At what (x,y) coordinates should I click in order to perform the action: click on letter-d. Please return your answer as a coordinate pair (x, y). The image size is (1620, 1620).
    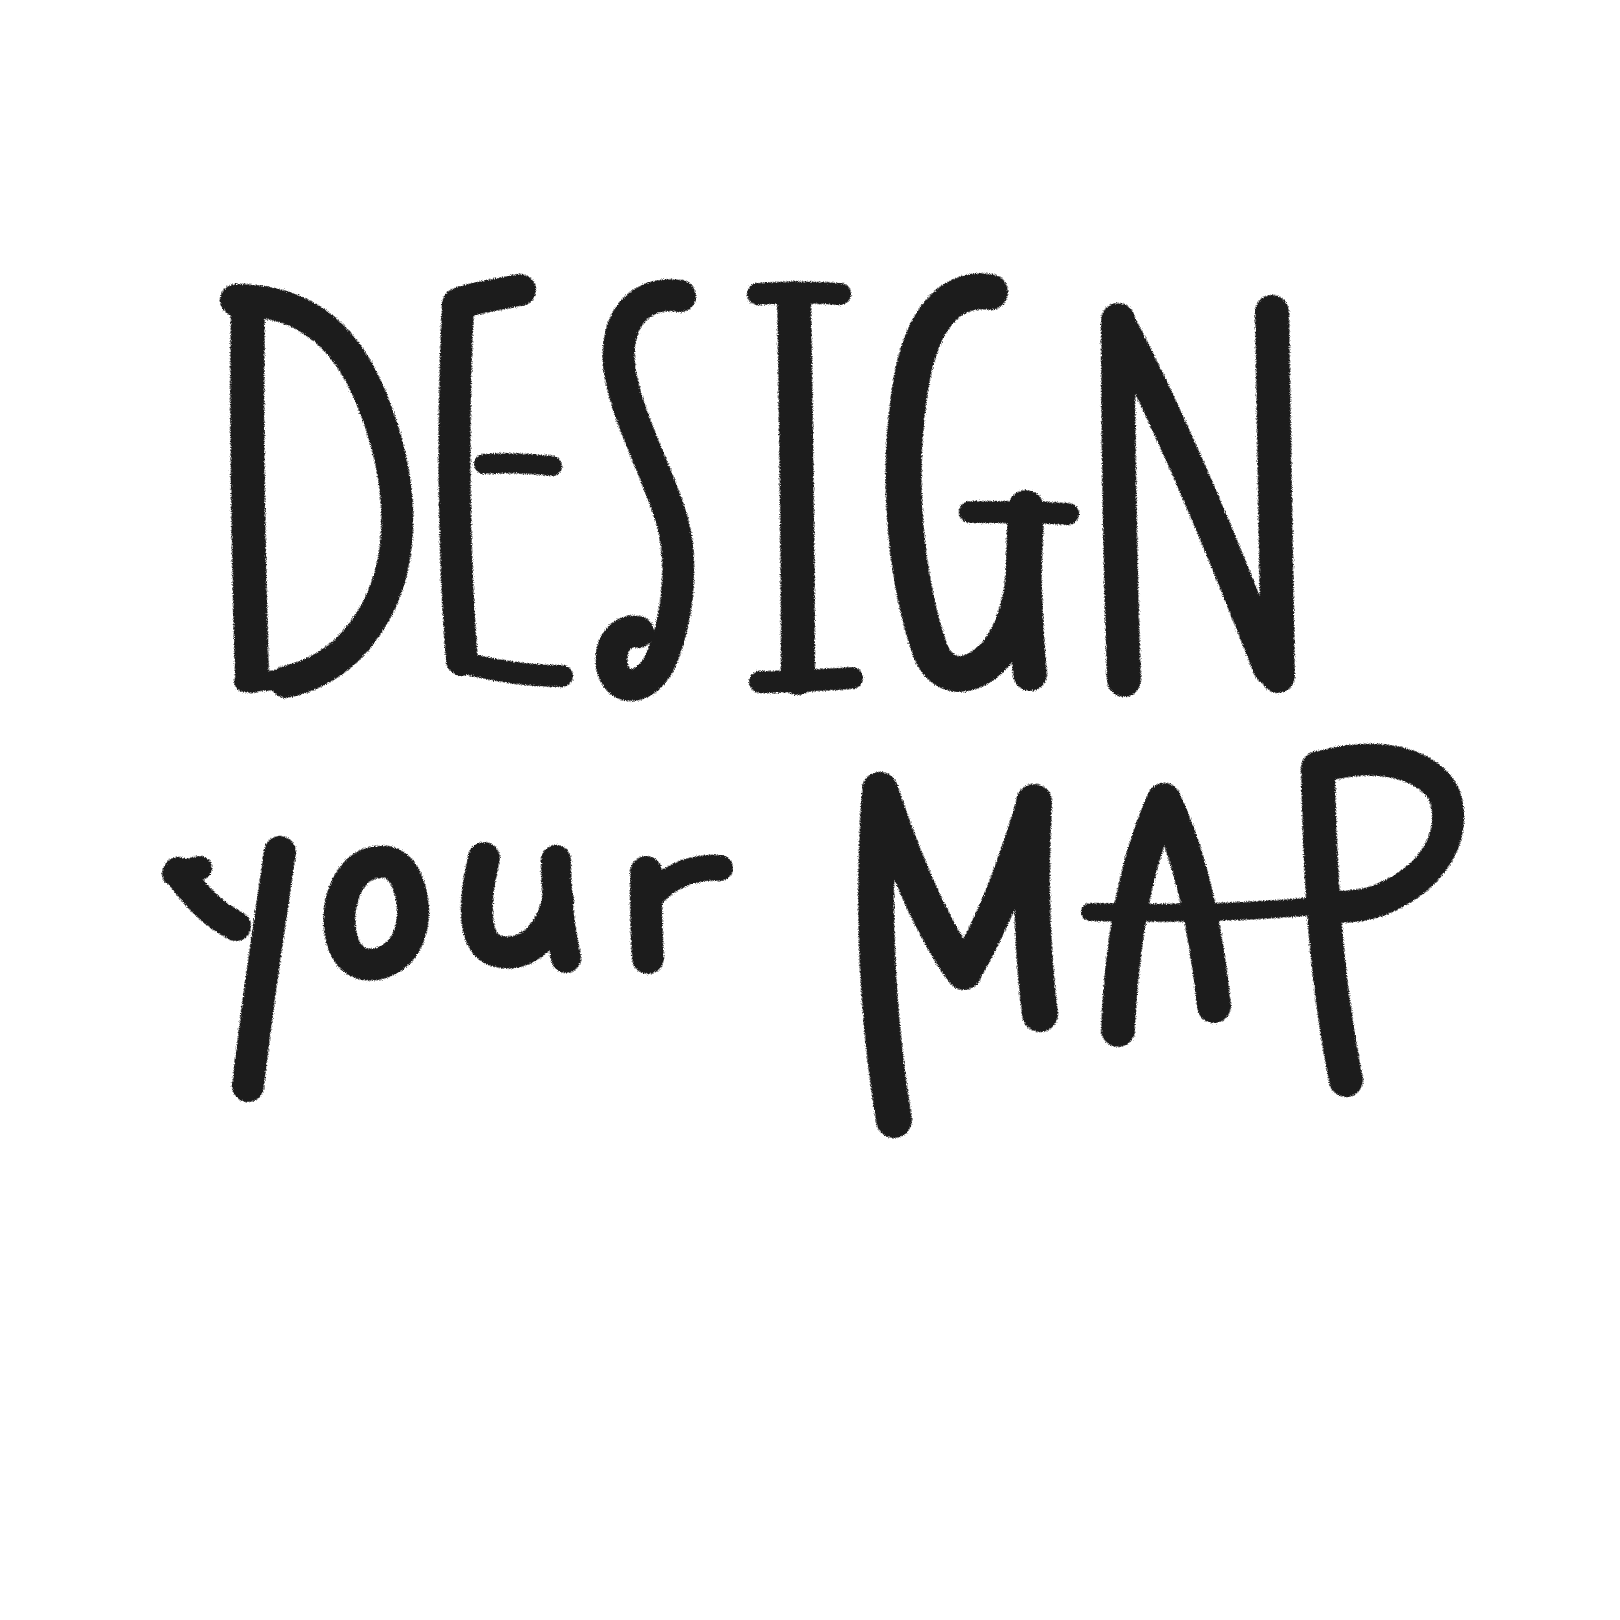
    Looking at the image, I should click on (317, 491).